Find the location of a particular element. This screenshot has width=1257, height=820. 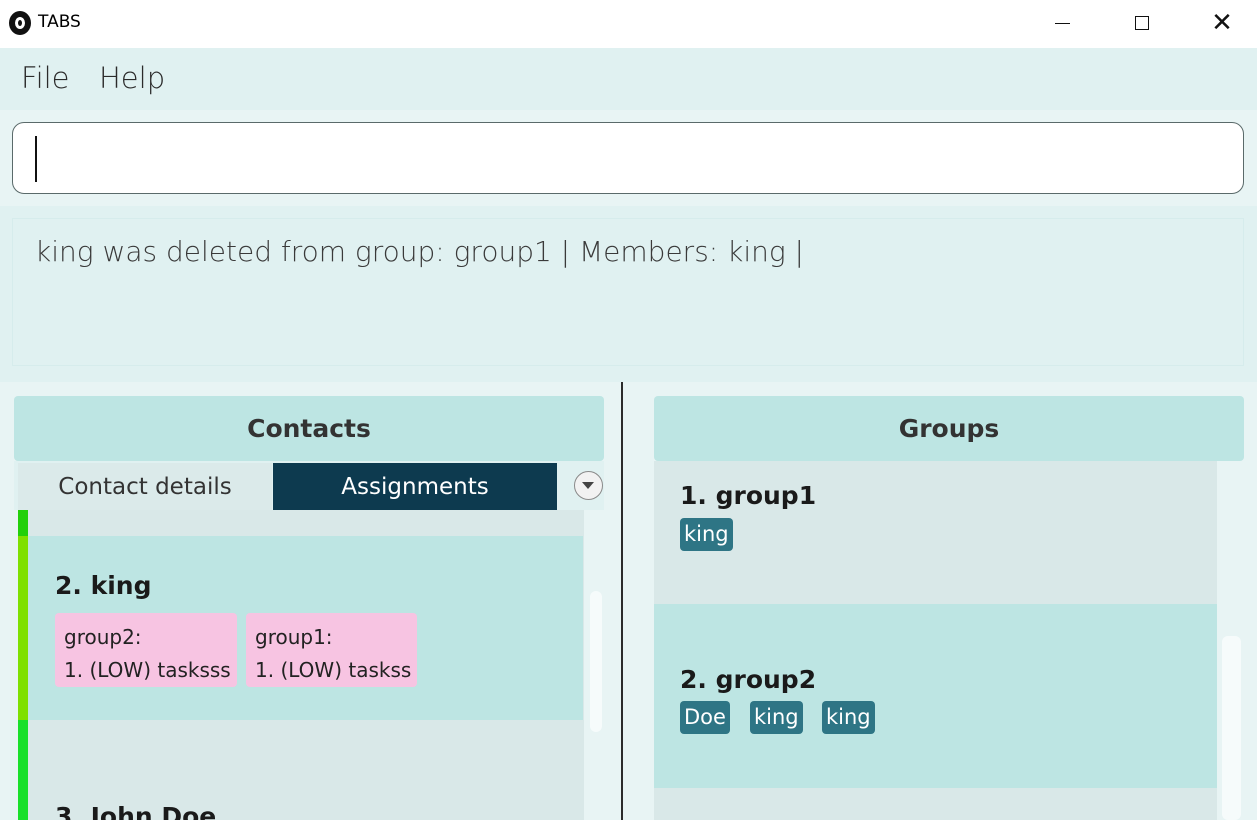

tab-assignments: Assignments is located at coordinates (415, 486).